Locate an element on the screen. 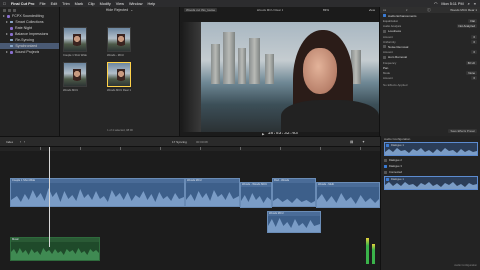 This screenshot has height=270, width=480. audio-meter-right is located at coordinates (373, 254).